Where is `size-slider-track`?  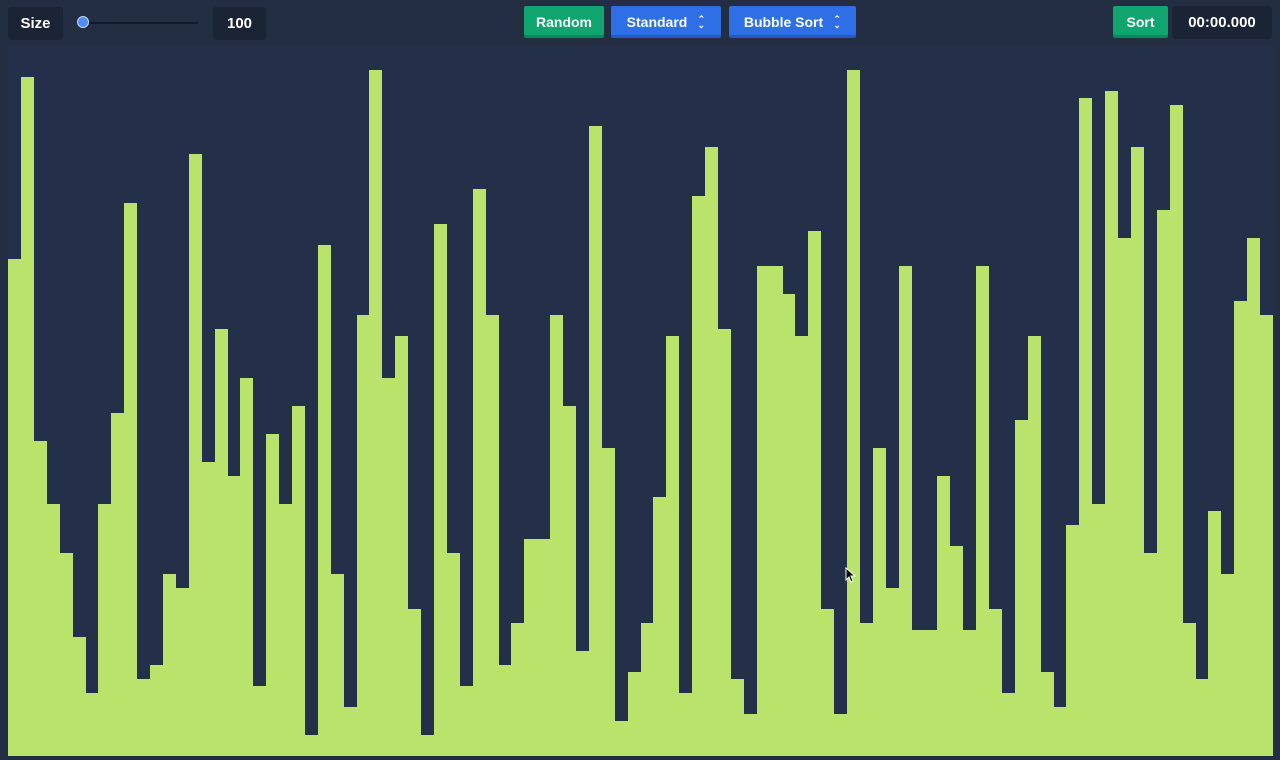
size-slider-track is located at coordinates (140, 23).